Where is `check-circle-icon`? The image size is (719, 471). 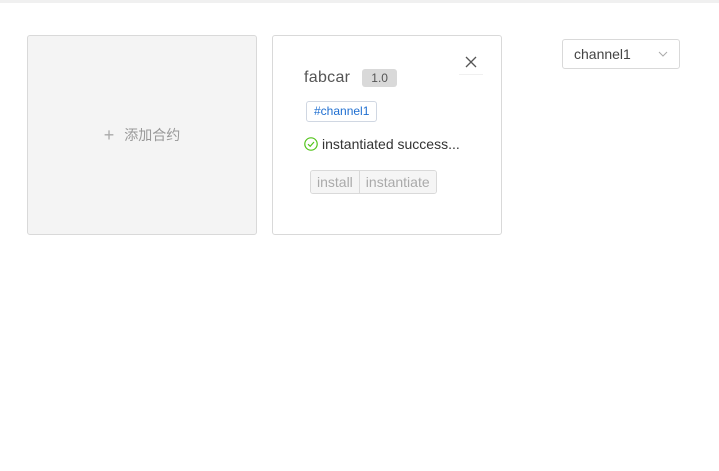
check-circle-icon is located at coordinates (311, 144).